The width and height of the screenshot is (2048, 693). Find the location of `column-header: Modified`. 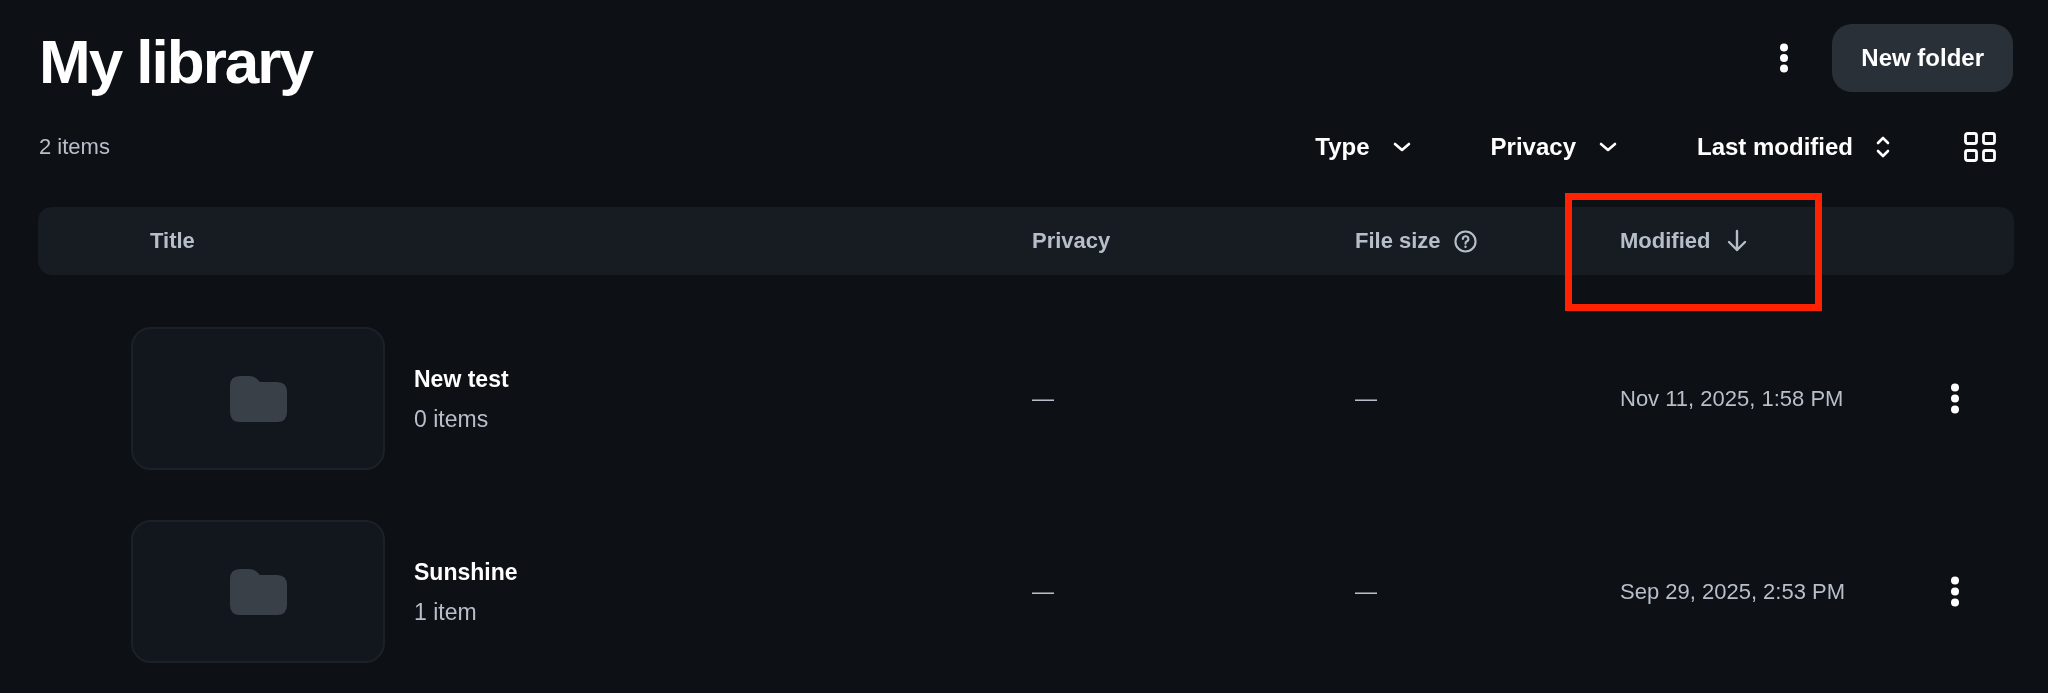

column-header: Modified is located at coordinates (1665, 241).